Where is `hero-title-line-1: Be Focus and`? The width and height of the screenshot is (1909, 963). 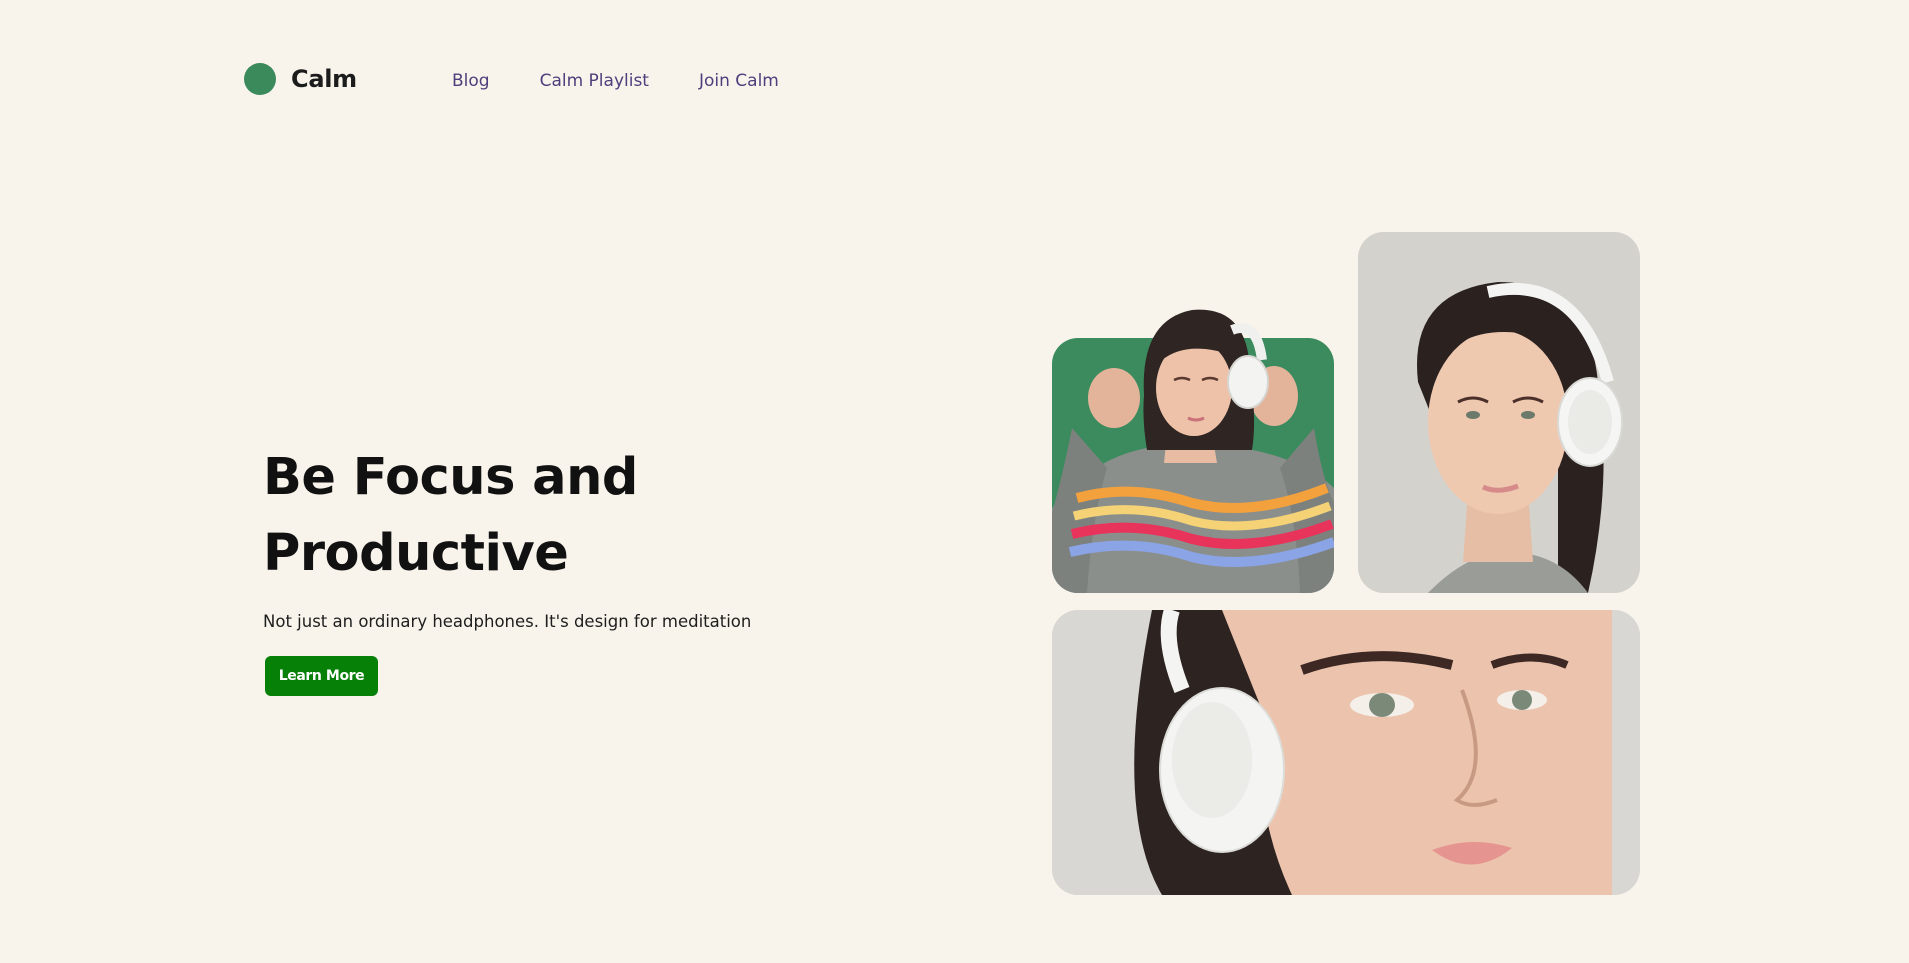 hero-title-line-1: Be Focus and is located at coordinates (450, 477).